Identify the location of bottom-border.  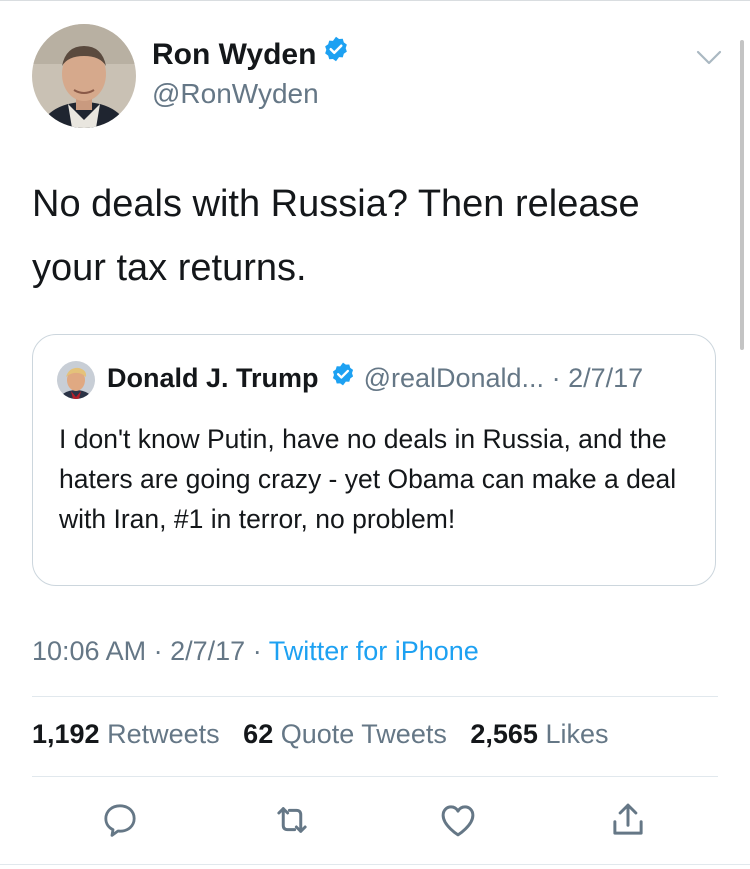
(375, 864).